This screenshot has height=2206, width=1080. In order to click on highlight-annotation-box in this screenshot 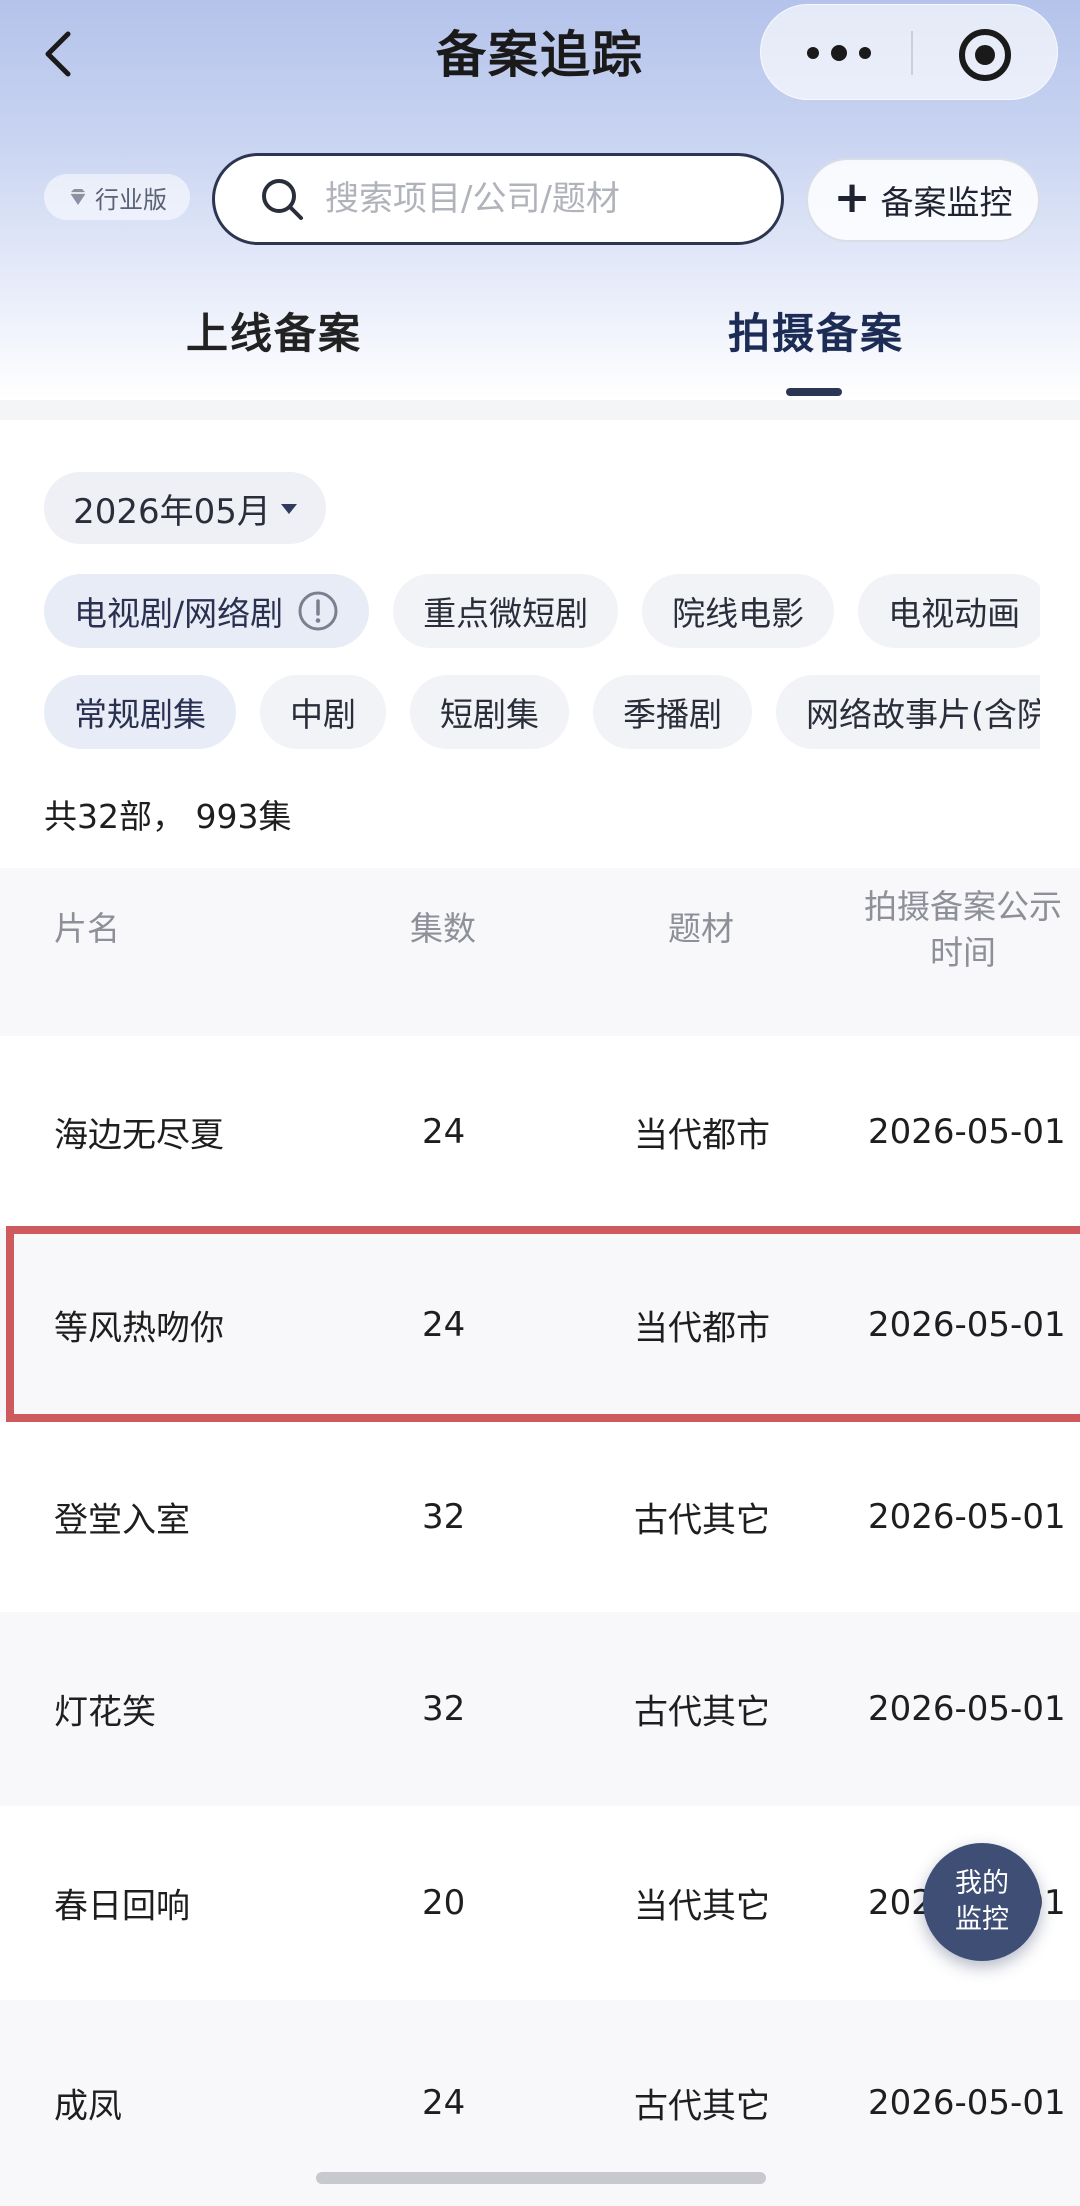, I will do `click(543, 1324)`.